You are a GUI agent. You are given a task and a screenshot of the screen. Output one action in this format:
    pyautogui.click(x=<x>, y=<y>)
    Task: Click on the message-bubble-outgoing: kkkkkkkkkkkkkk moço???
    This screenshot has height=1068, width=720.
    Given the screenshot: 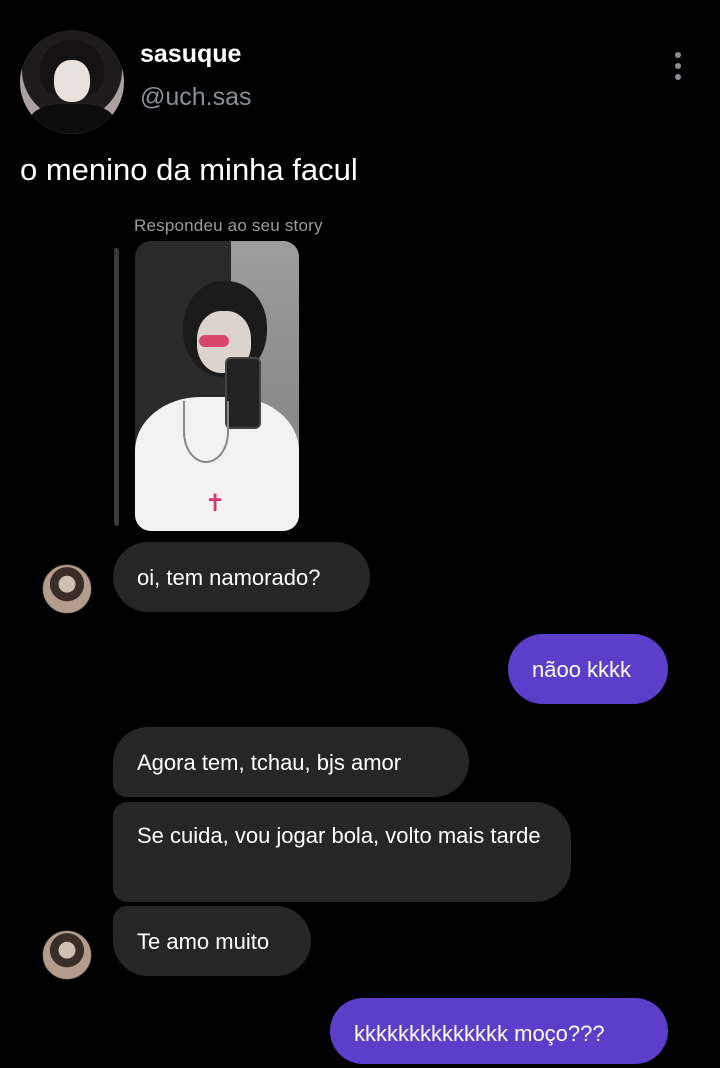 What is the action you would take?
    pyautogui.click(x=499, y=1031)
    